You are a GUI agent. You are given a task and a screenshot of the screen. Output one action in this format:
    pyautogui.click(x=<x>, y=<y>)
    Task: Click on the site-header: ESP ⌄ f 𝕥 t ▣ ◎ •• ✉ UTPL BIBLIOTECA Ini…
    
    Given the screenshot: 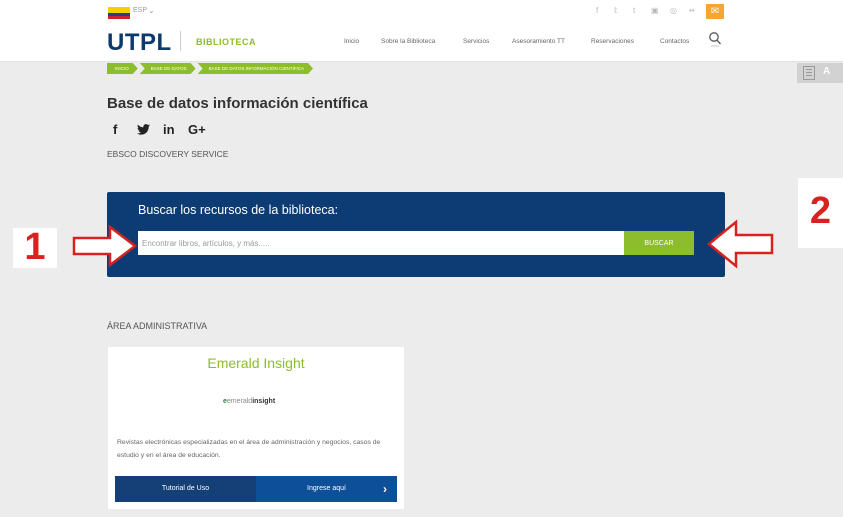 What is the action you would take?
    pyautogui.click(x=421, y=31)
    